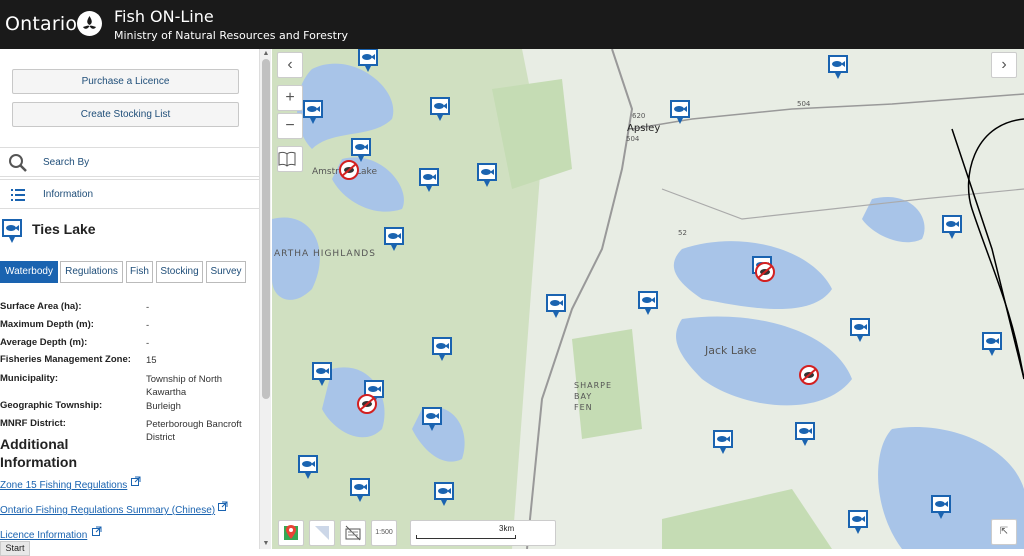 Image resolution: width=1024 pixels, height=556 pixels. Describe the element at coordinates (68, 194) in the screenshot. I see `information-label: Information` at that location.